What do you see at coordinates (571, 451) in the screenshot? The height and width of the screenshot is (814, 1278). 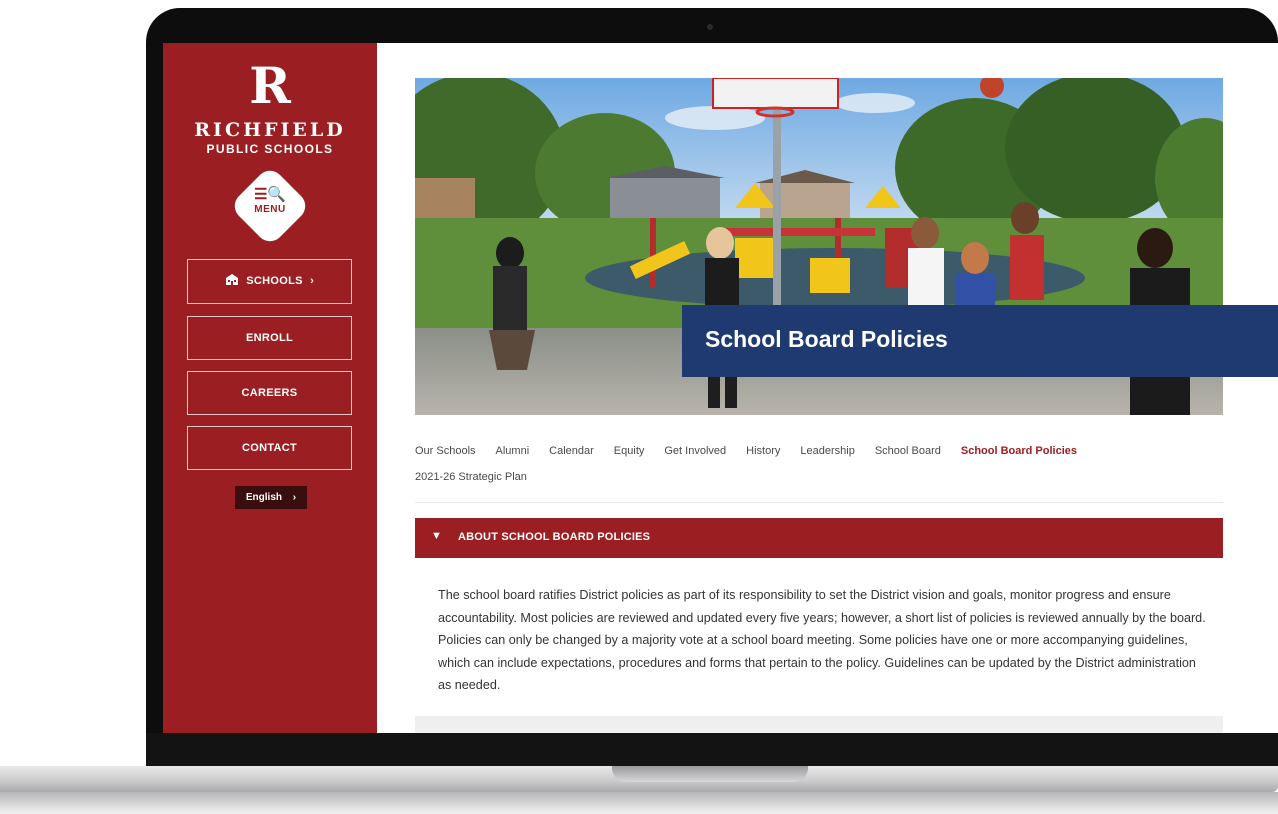 I see `subnav-item-calendar: Calendar` at bounding box center [571, 451].